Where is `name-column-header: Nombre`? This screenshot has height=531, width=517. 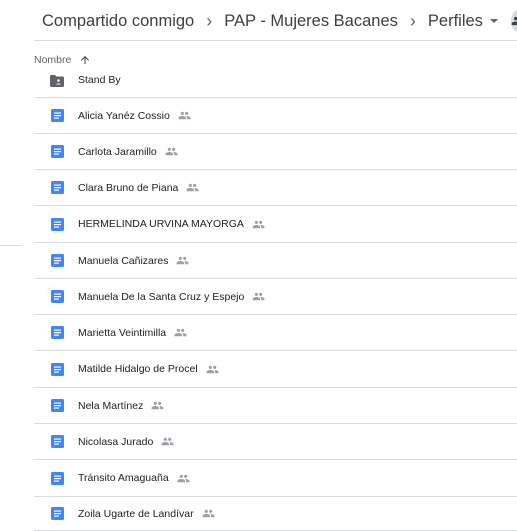
name-column-header: Nombre is located at coordinates (62, 60).